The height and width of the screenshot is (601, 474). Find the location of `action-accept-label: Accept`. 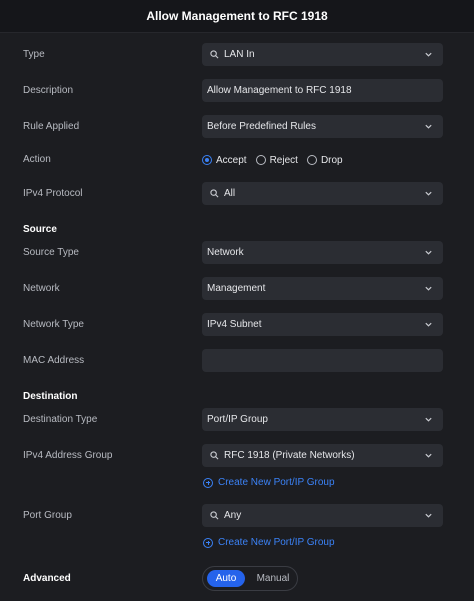

action-accept-label: Accept is located at coordinates (231, 160).